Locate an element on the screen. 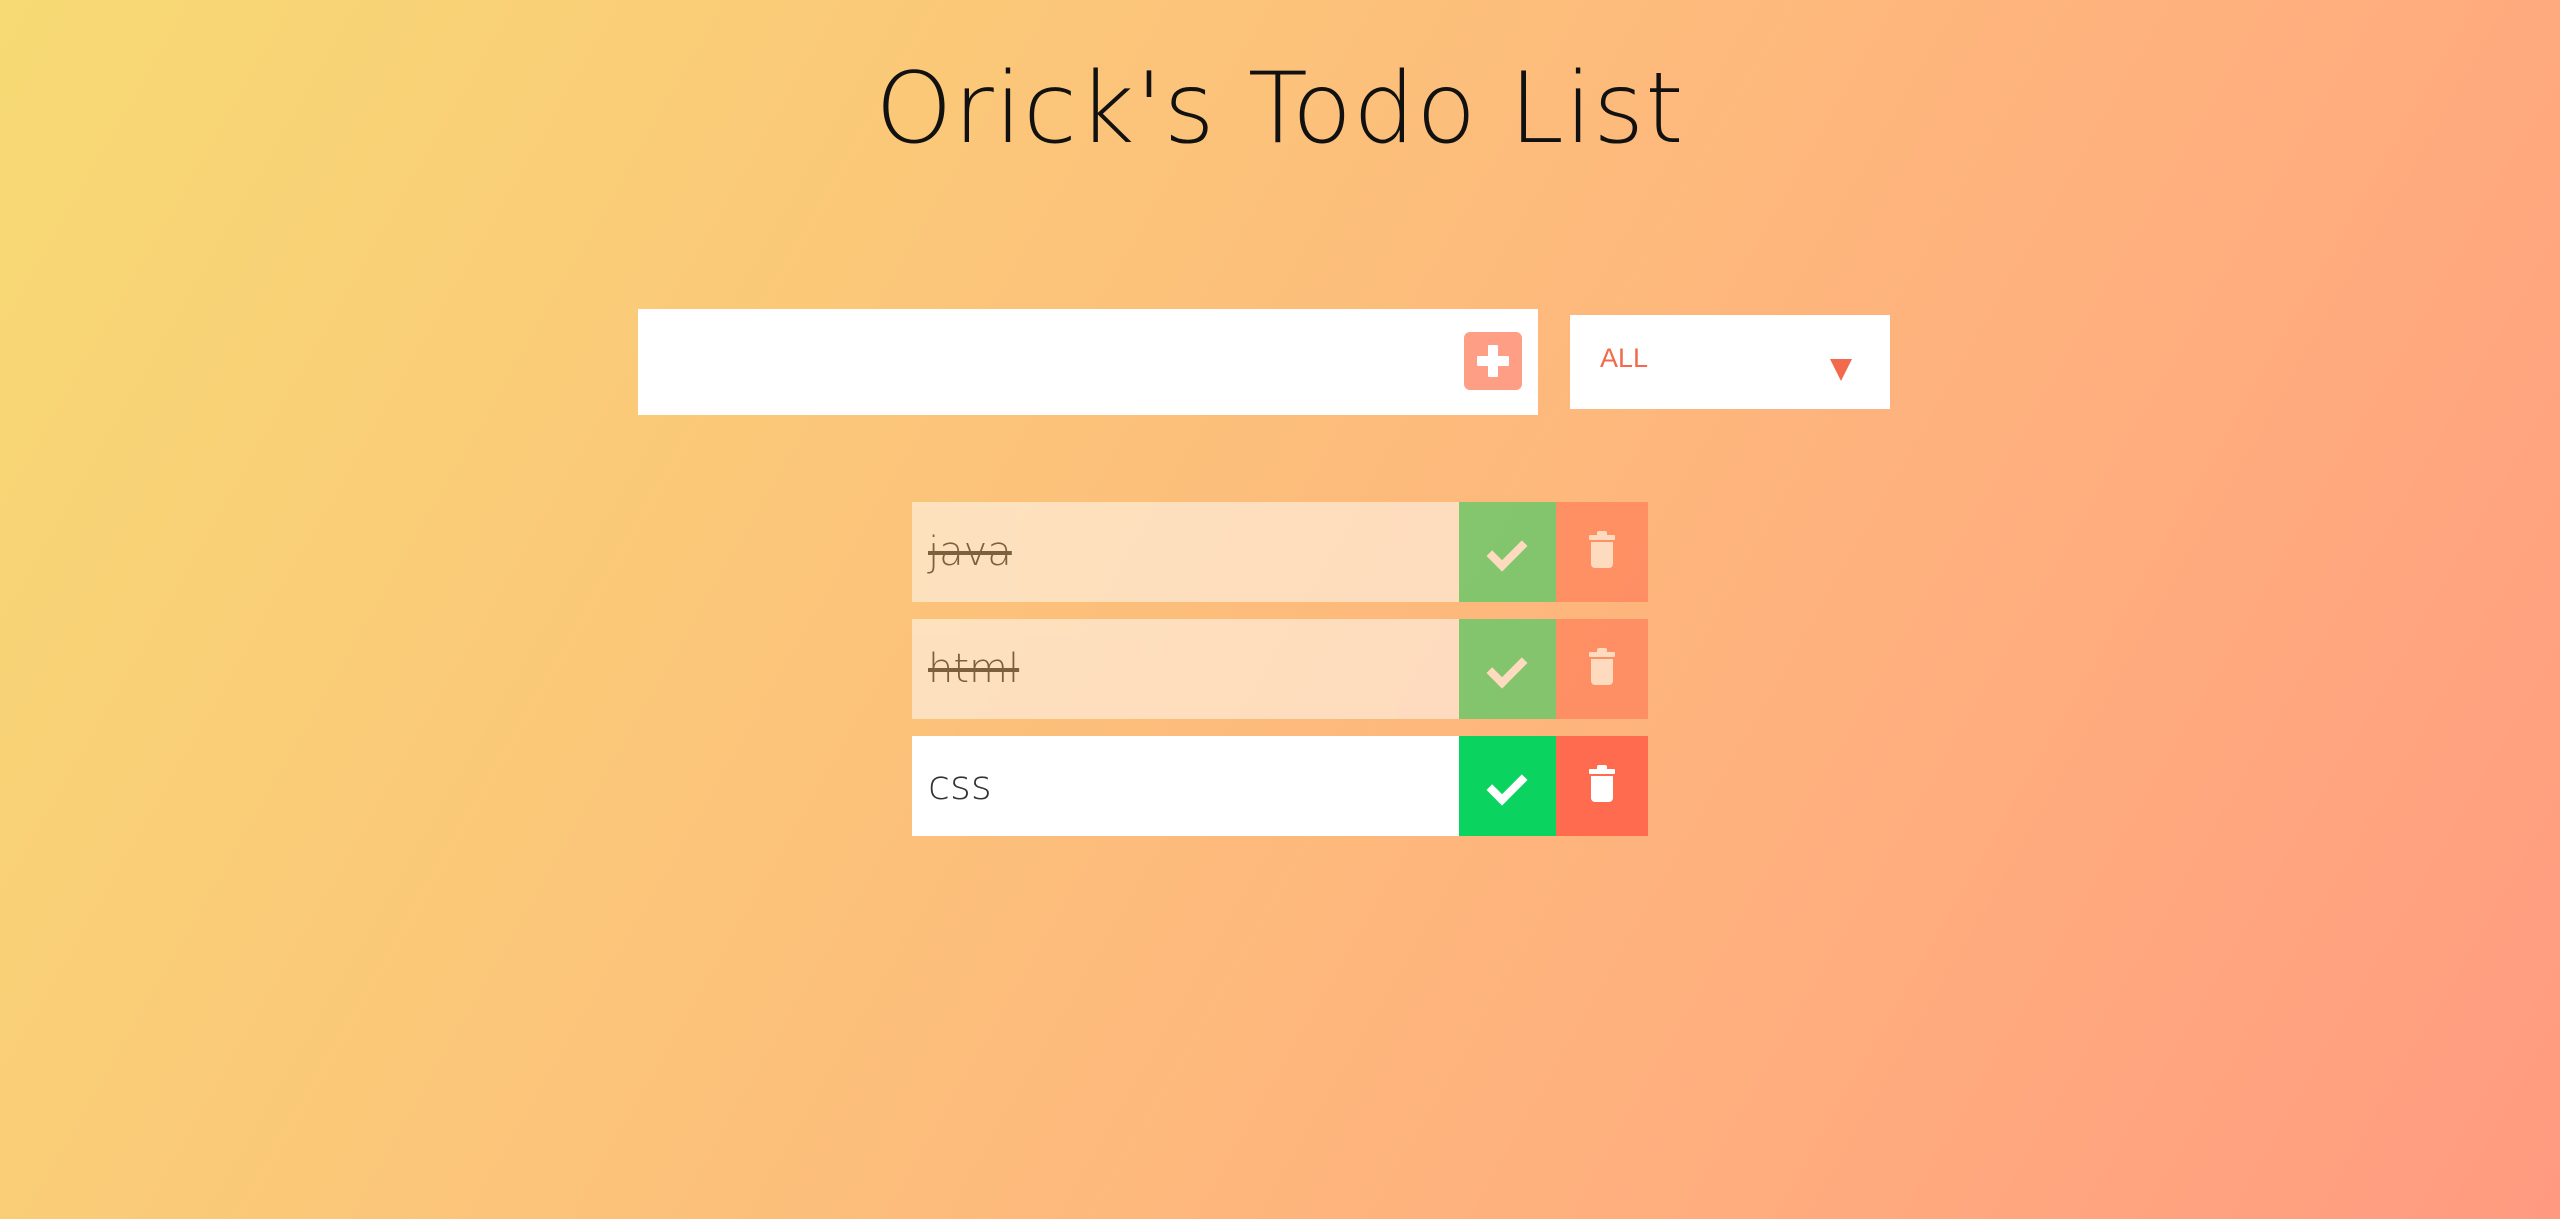 Image resolution: width=2560 pixels, height=1219 pixels. filter-dropdown-toggle is located at coordinates (1842, 362).